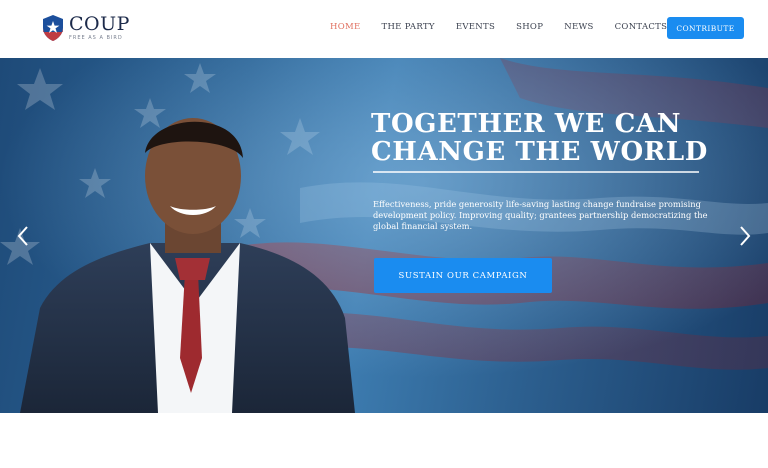  What do you see at coordinates (463, 275) in the screenshot?
I see `sustain-campaign-button: SUSTAIN OUR CAMPAIGN` at bounding box center [463, 275].